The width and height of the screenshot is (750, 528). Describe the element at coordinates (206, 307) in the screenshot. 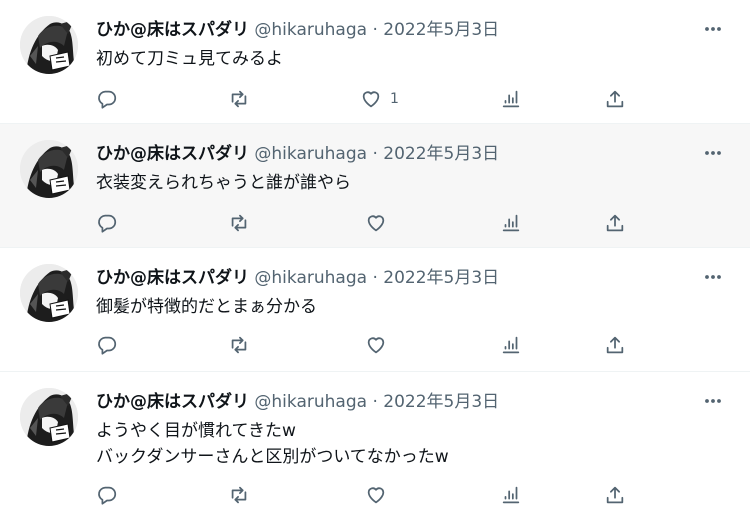

I see `tweet-text: 御髪が特徴的だとまぁ分かる` at that location.